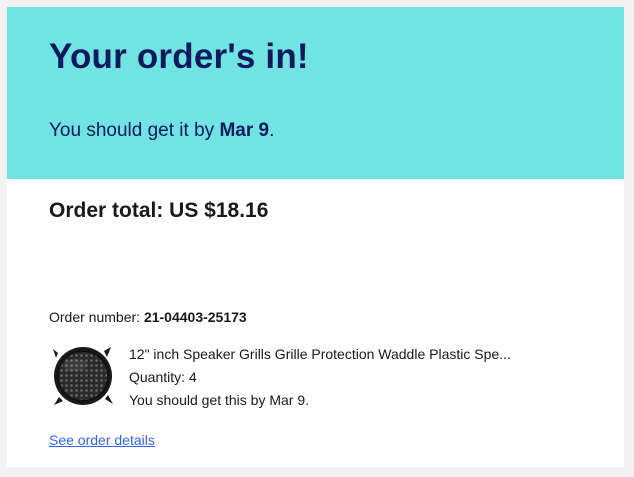  Describe the element at coordinates (95, 317) in the screenshot. I see `order-number-label: Order number:` at that location.